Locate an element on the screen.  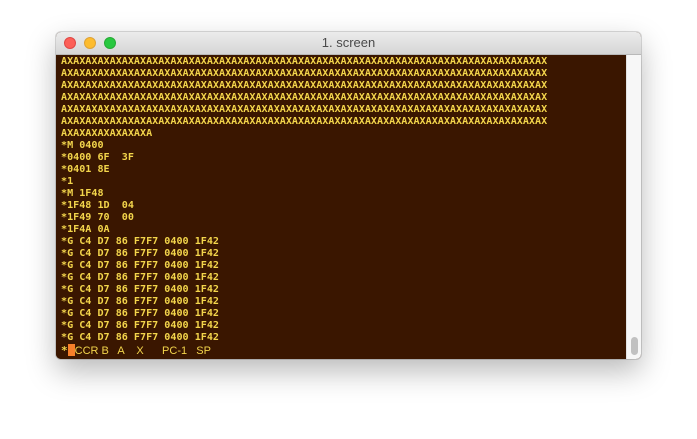
terminal-line: *1F4A 0A is located at coordinates (85, 229).